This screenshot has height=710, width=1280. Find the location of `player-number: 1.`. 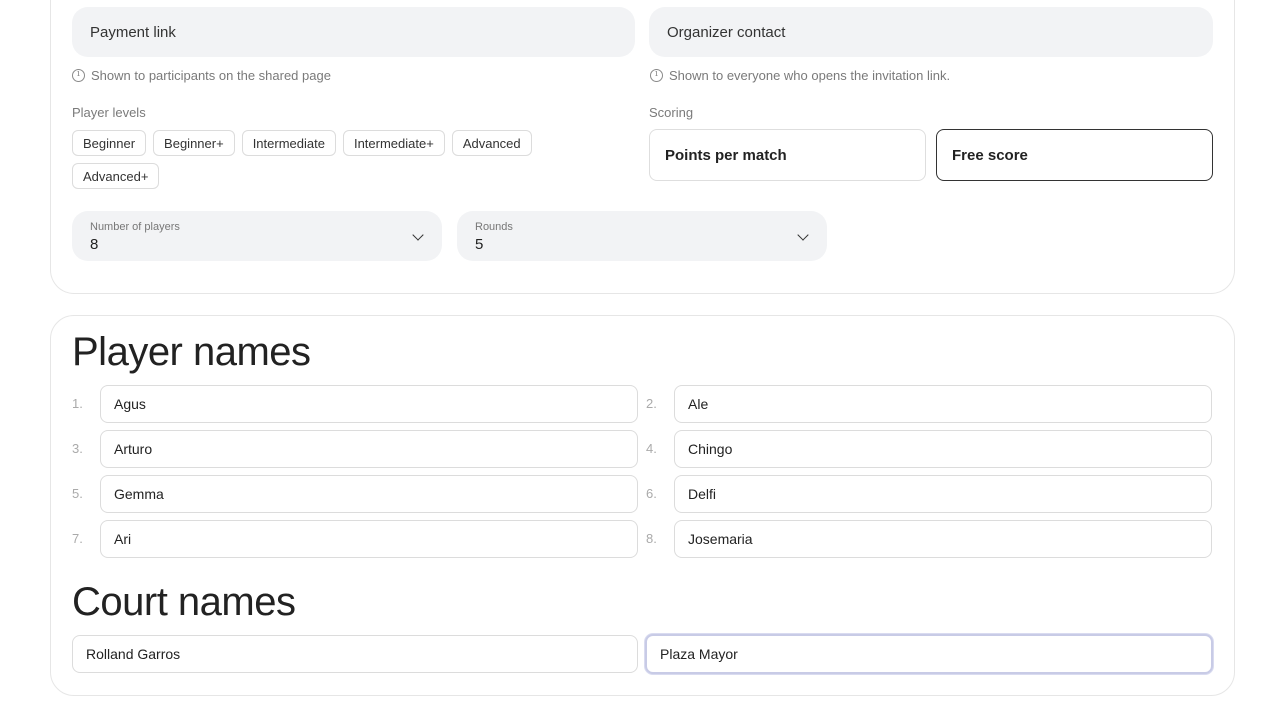

player-number: 1. is located at coordinates (77, 403).